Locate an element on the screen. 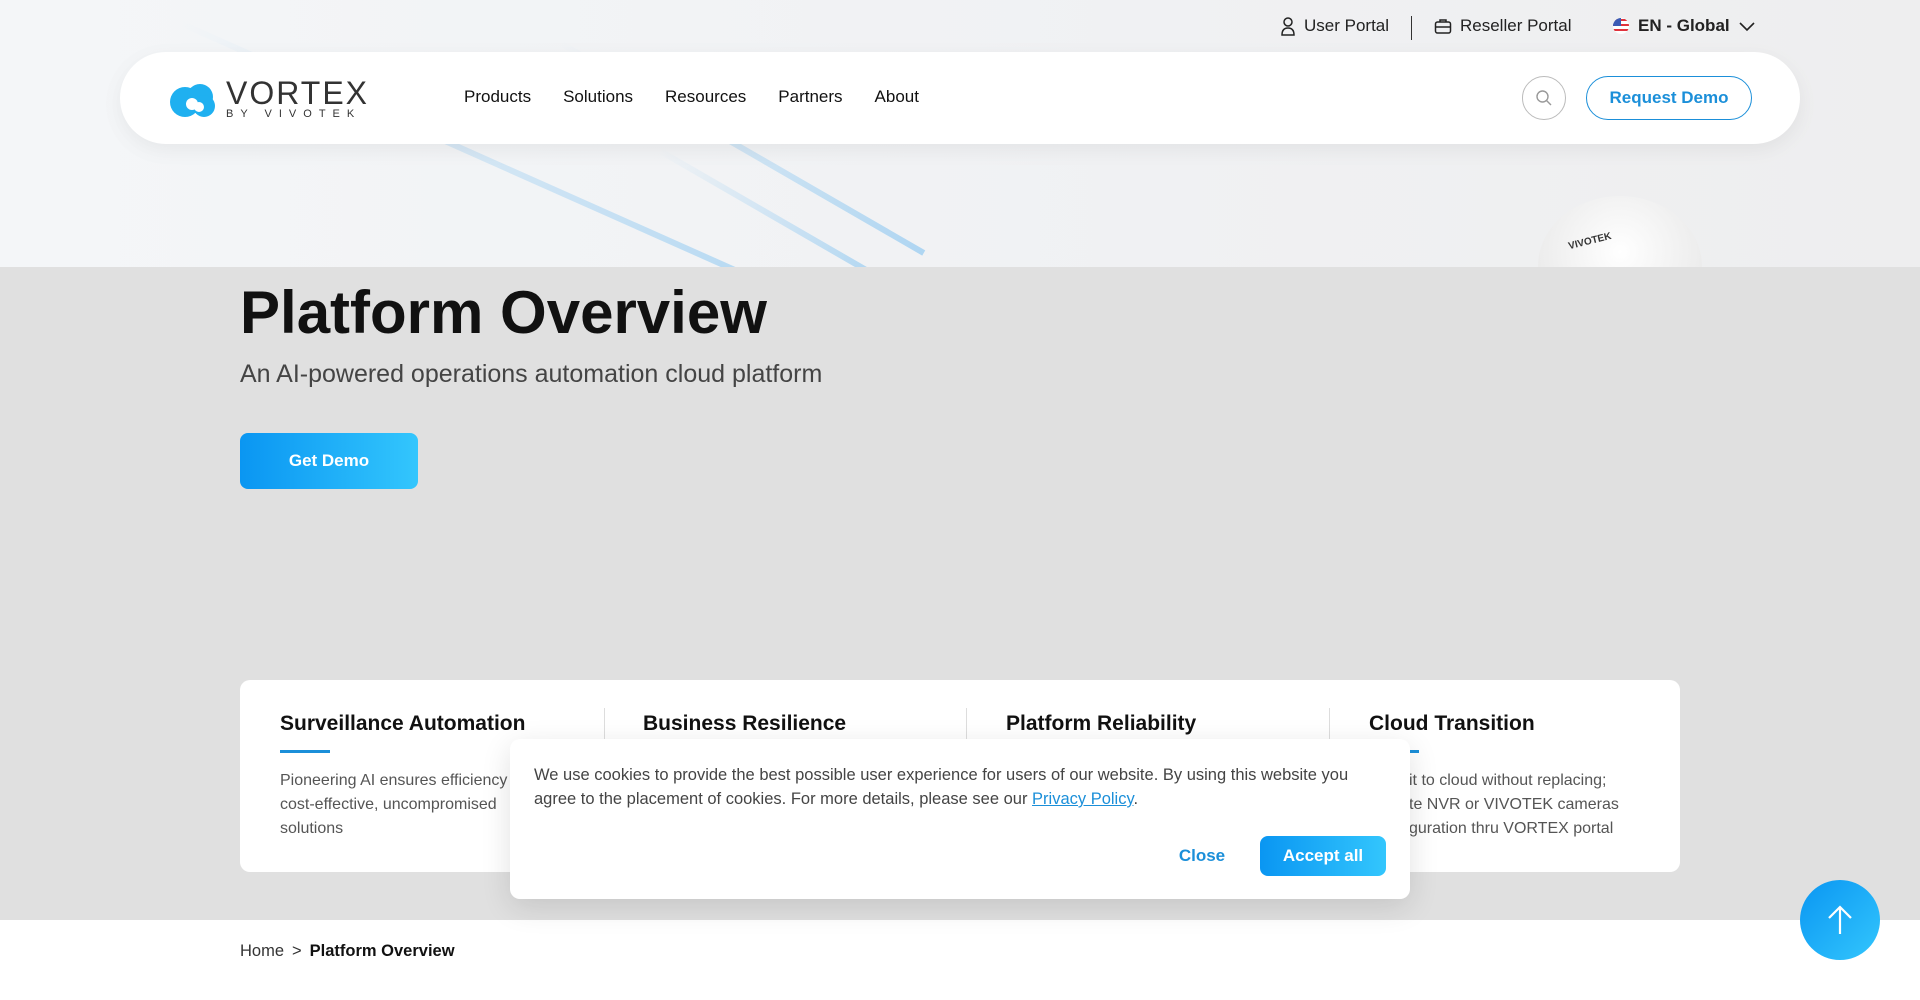  feature-text: te NVR or VIVOTEK cameras is located at coordinates (1514, 804).